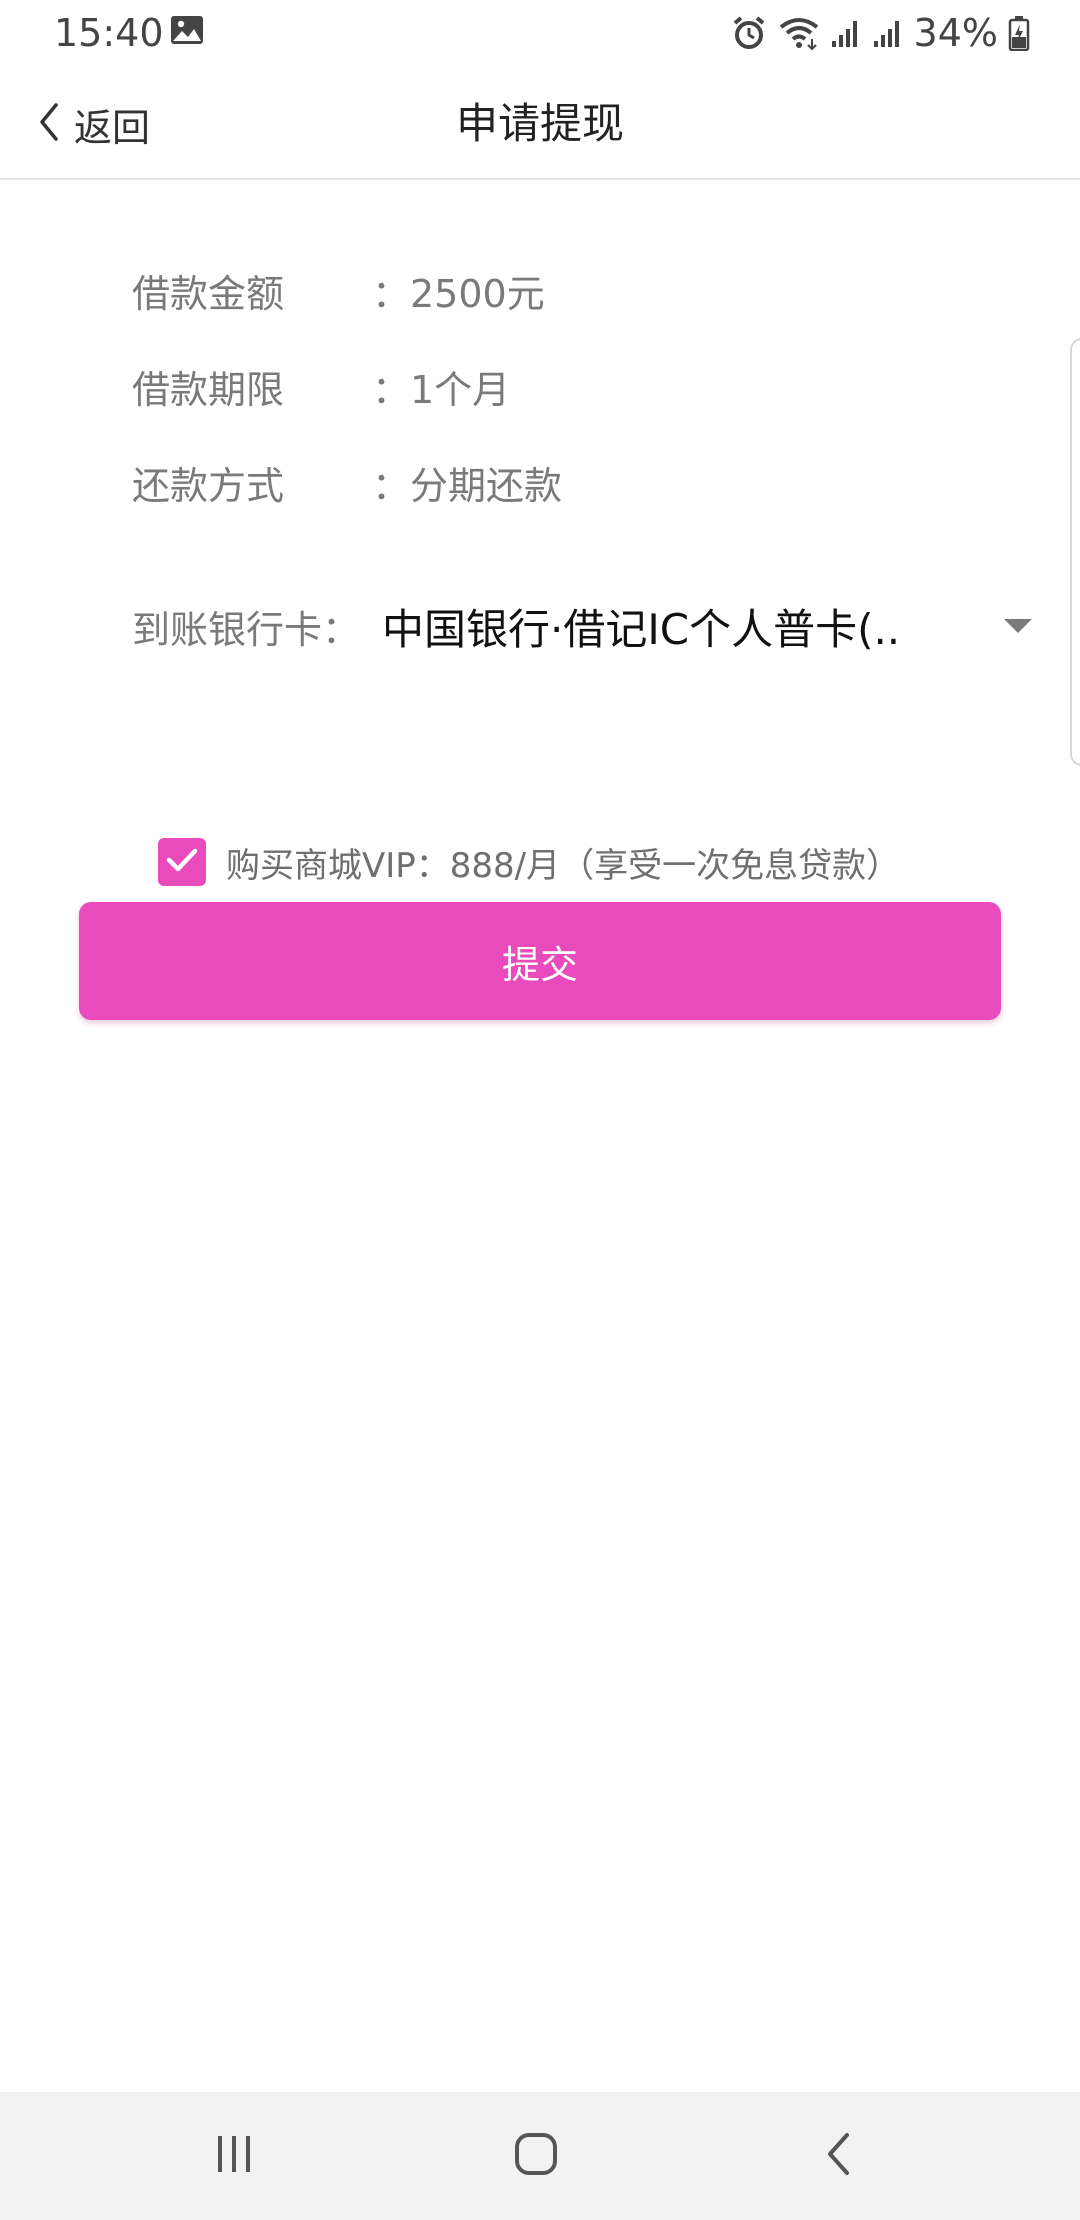 Image resolution: width=1080 pixels, height=2220 pixels. What do you see at coordinates (955, 33) in the screenshot?
I see `battery-percentage: 34%` at bounding box center [955, 33].